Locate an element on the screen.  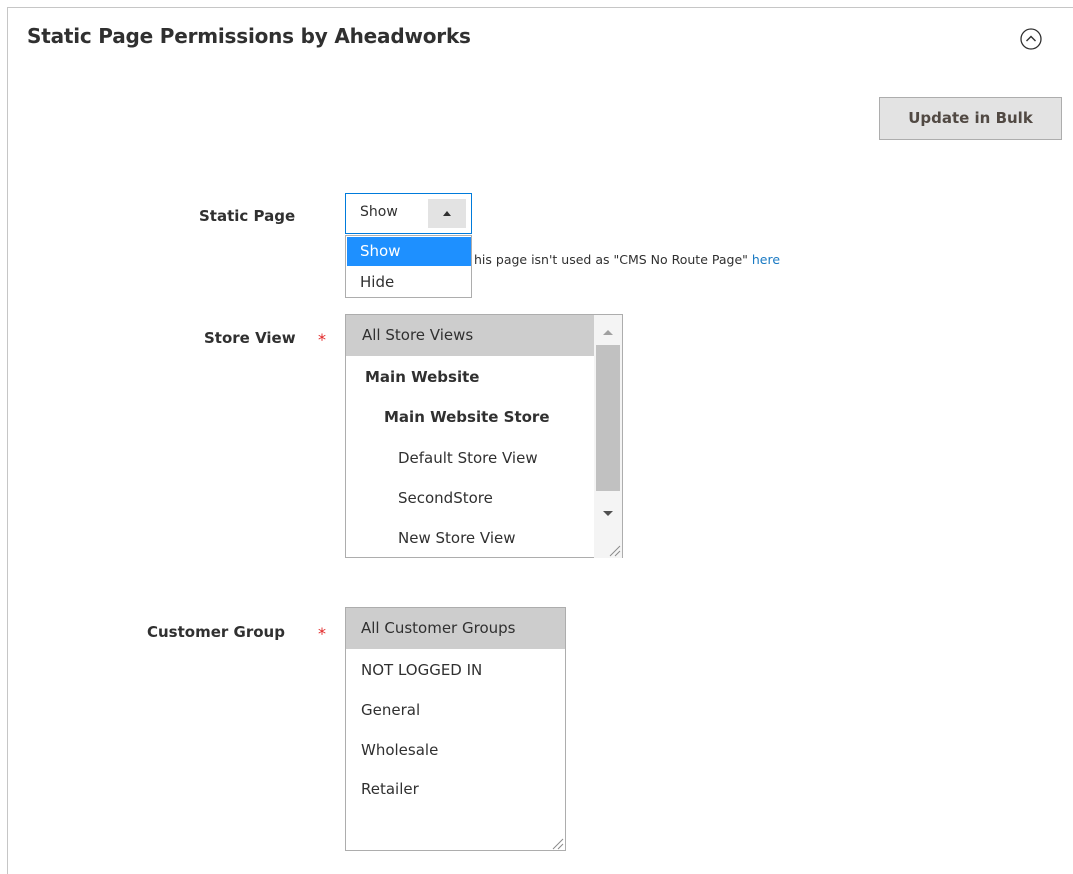
customer-group-option: Wholesale is located at coordinates (399, 750).